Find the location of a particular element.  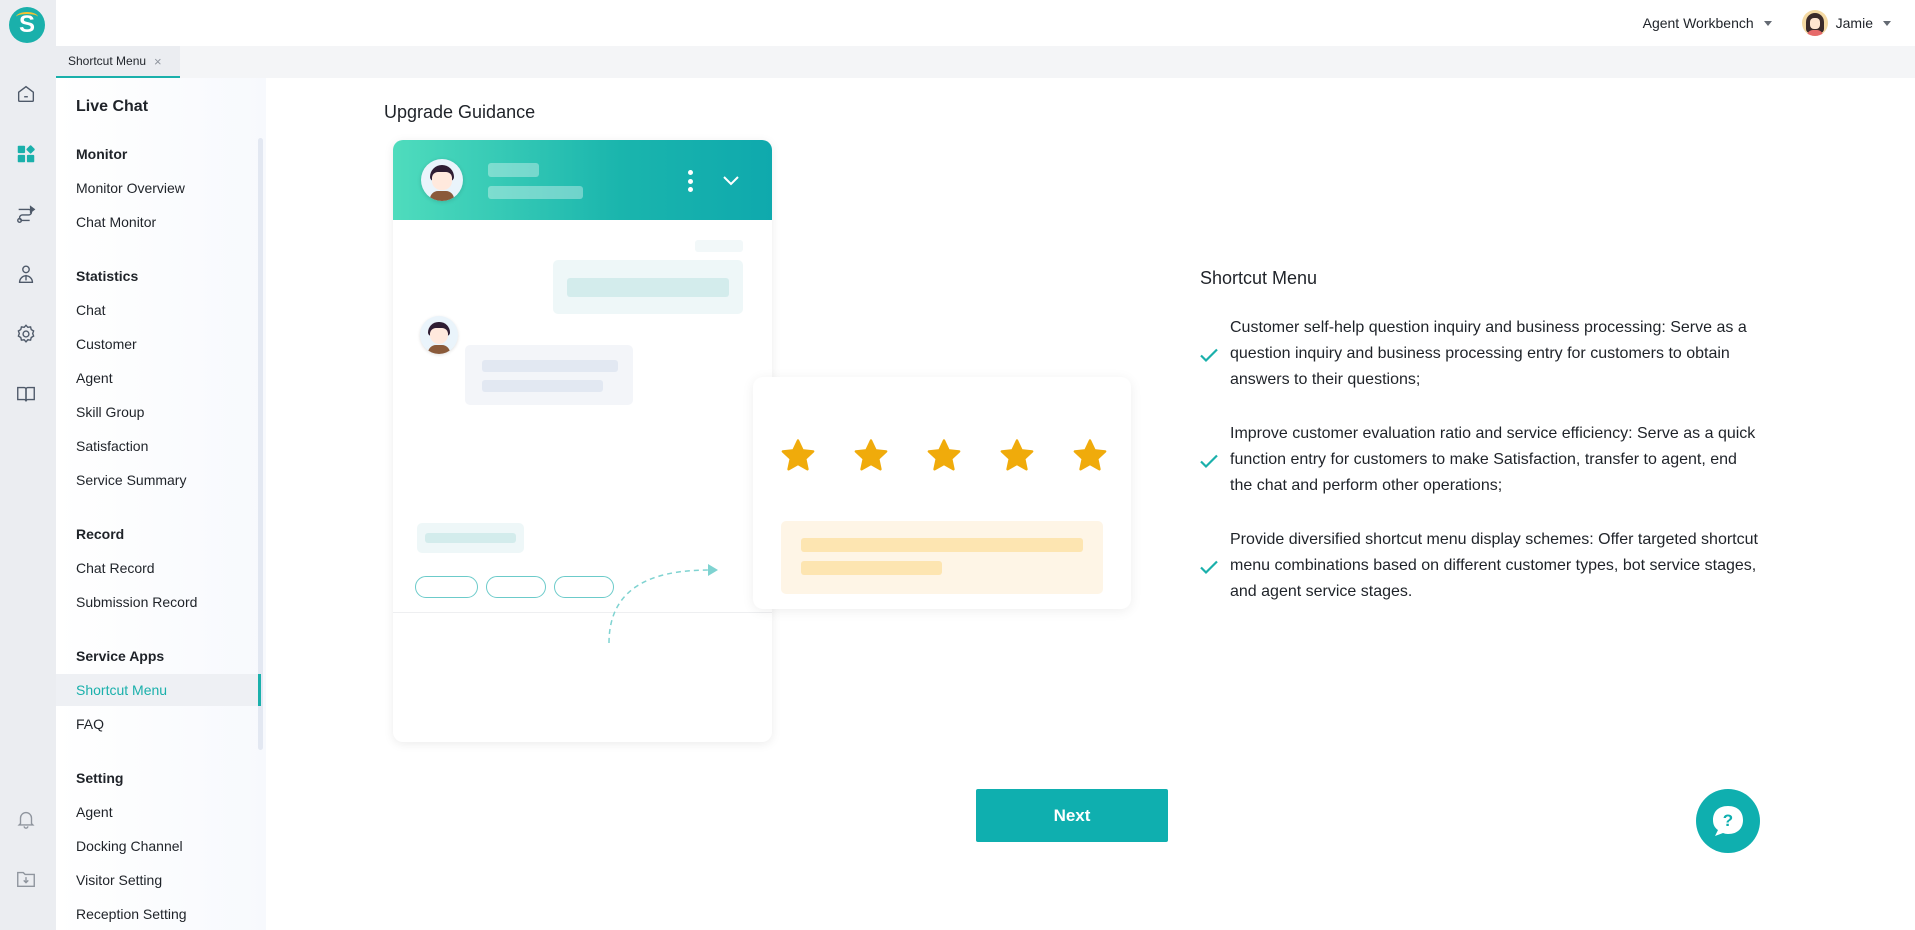

user-menu: Jamie is located at coordinates (1846, 23).